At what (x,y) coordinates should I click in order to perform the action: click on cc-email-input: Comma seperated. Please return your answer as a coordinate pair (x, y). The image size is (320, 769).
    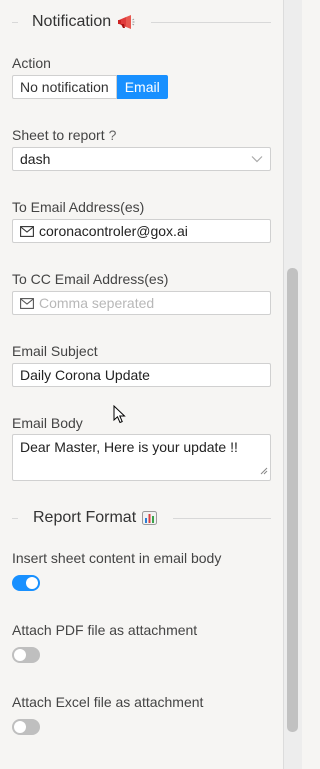
    Looking at the image, I should click on (141, 303).